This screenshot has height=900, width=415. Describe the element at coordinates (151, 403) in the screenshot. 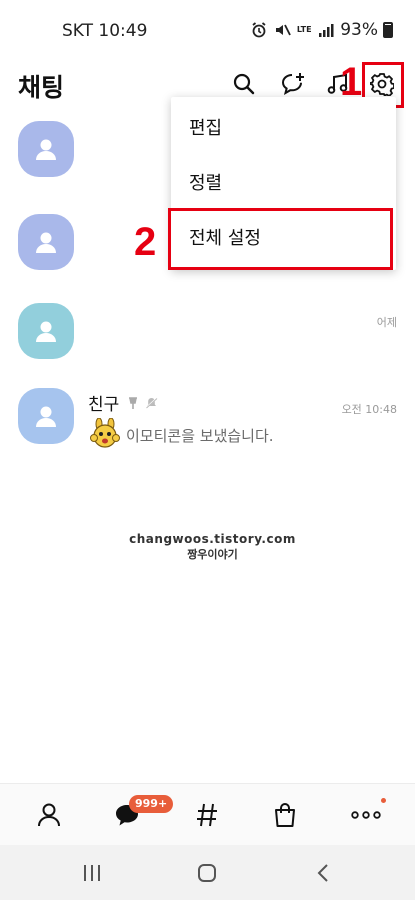

I see `notification-off-icon` at that location.